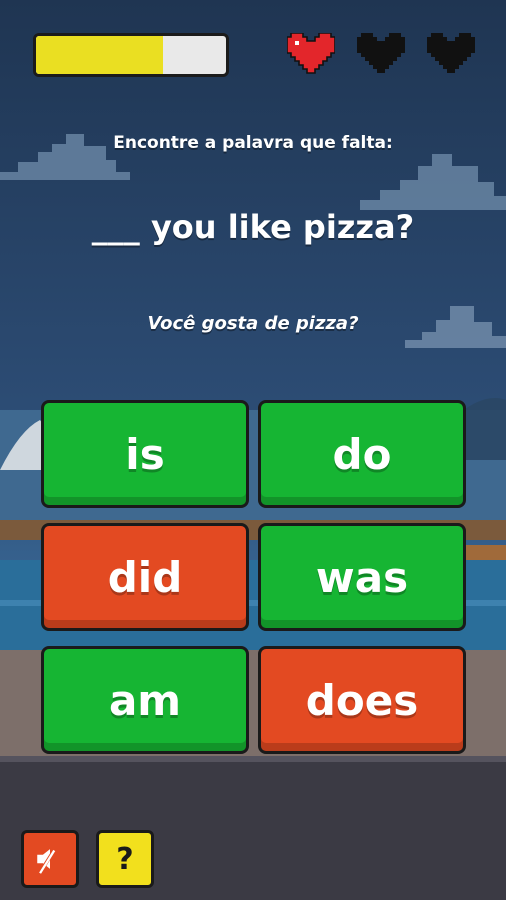 The image size is (506, 900). What do you see at coordinates (362, 577) in the screenshot?
I see `answer-button-was: was` at bounding box center [362, 577].